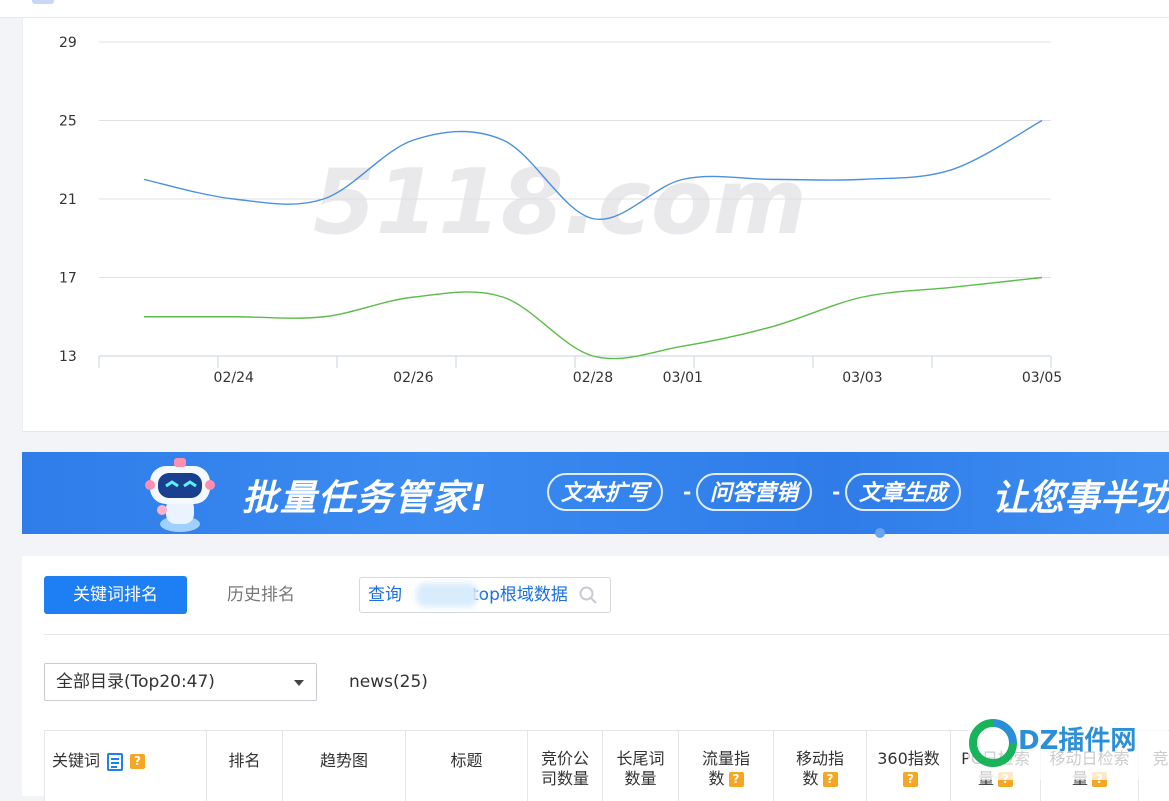 The image size is (1169, 801). What do you see at coordinates (993, 743) in the screenshot?
I see `dz-logo-icon` at bounding box center [993, 743].